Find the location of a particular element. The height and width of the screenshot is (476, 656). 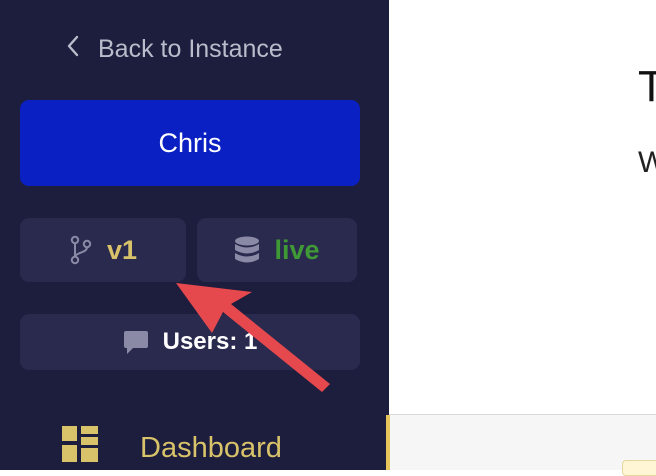

page-subtitle: W is located at coordinates (647, 162).